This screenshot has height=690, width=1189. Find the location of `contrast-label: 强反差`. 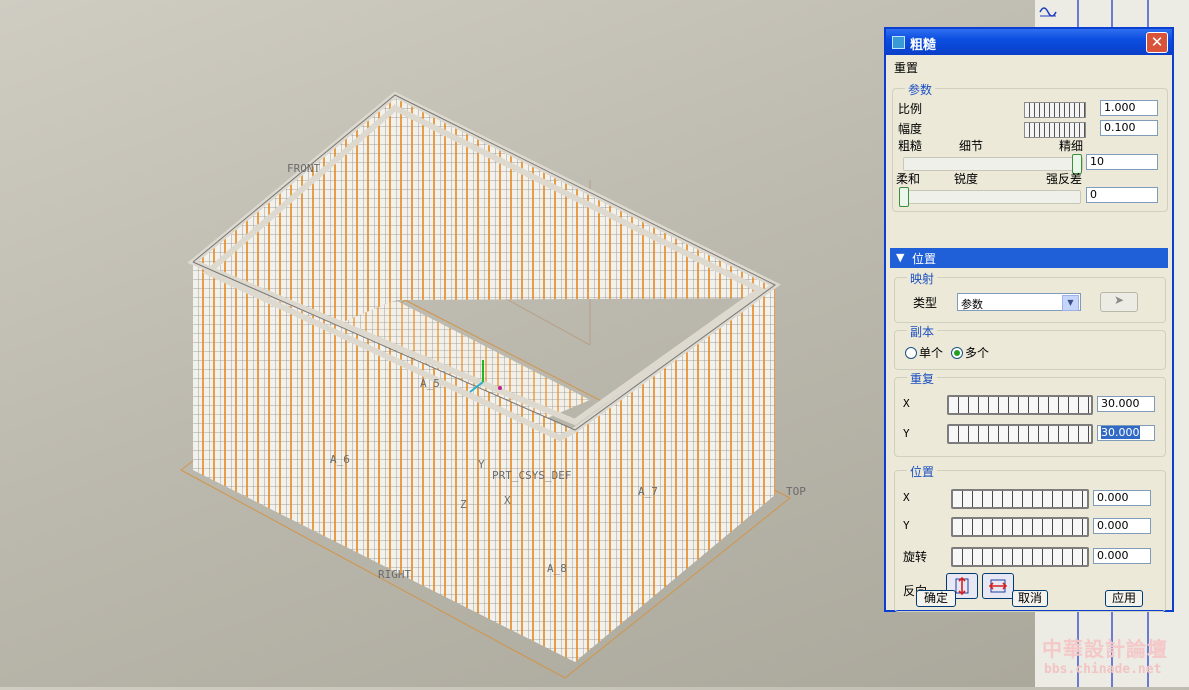

contrast-label: 强反差 is located at coordinates (1064, 179).